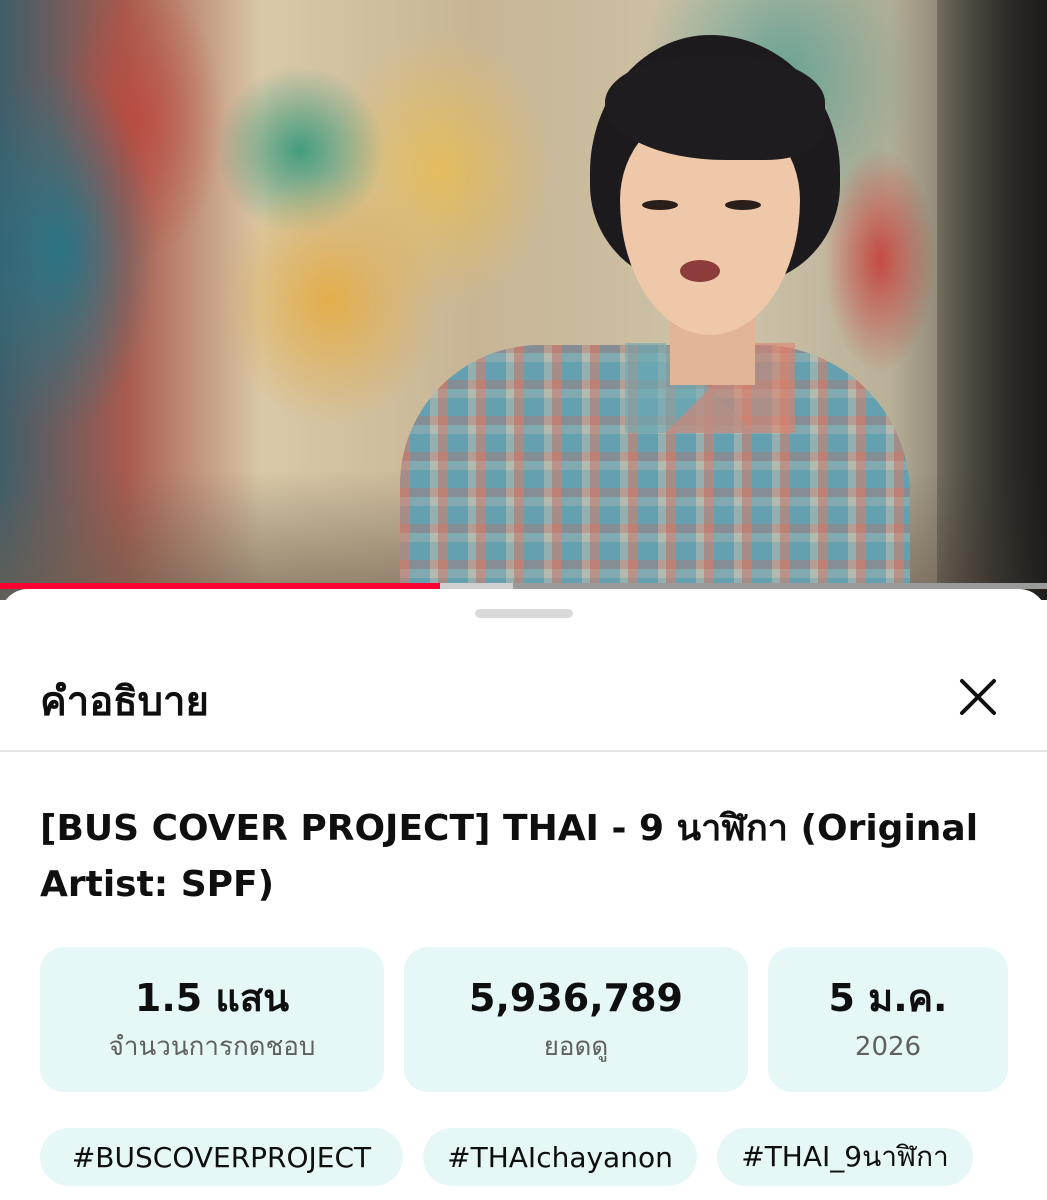 Image resolution: width=1047 pixels, height=1200 pixels. I want to click on sheet-title: คำอธิบาย, so click(124, 702).